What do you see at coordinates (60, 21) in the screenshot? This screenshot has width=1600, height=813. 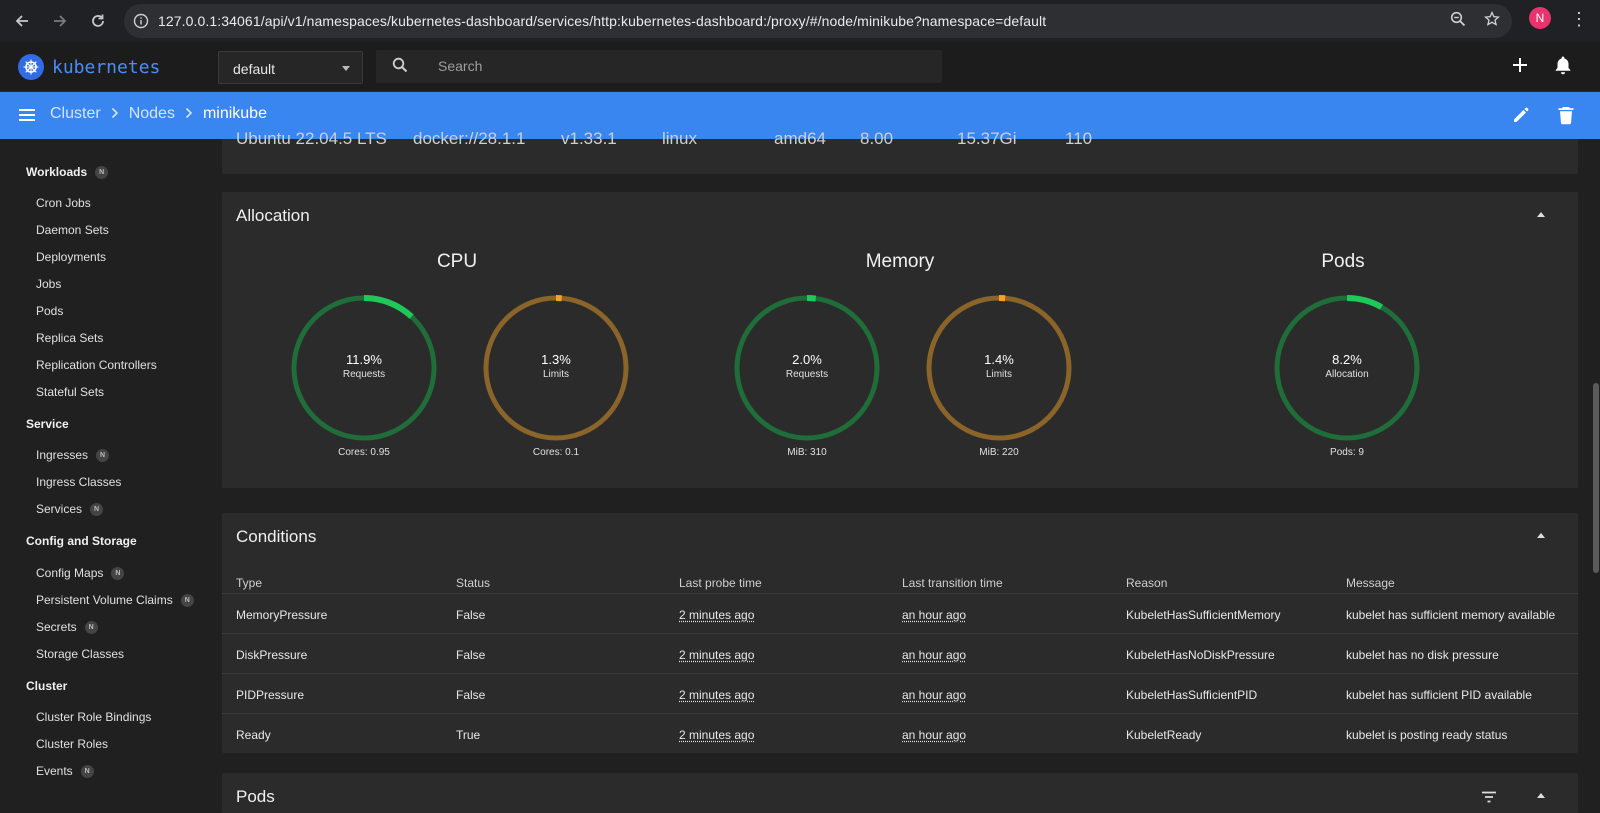 I see `forward-icon` at bounding box center [60, 21].